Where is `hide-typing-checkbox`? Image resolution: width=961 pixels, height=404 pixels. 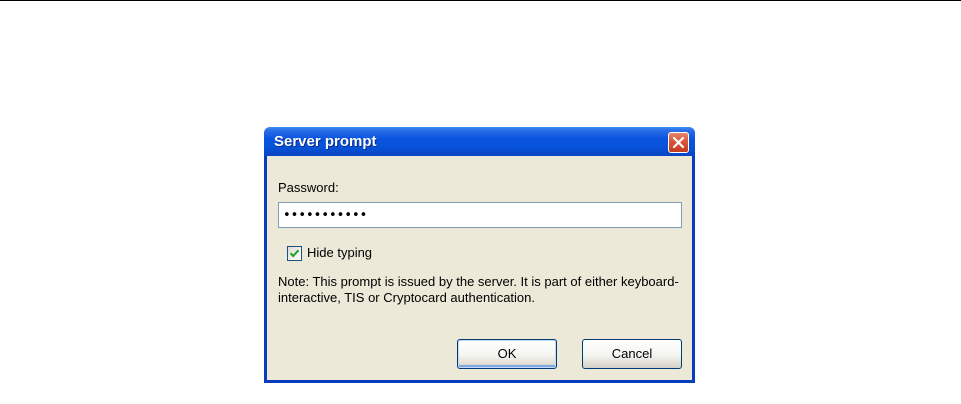
hide-typing-checkbox is located at coordinates (294, 253).